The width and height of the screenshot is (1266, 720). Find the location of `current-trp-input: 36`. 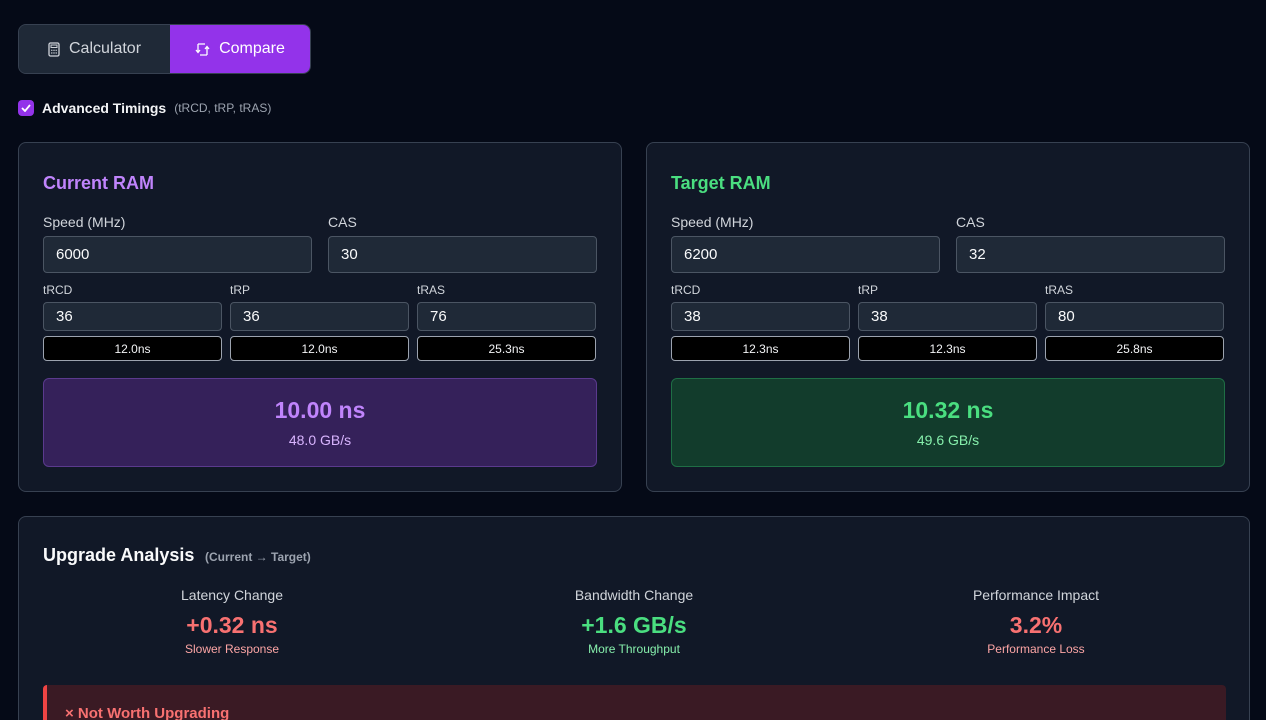

current-trp-input: 36 is located at coordinates (319, 316).